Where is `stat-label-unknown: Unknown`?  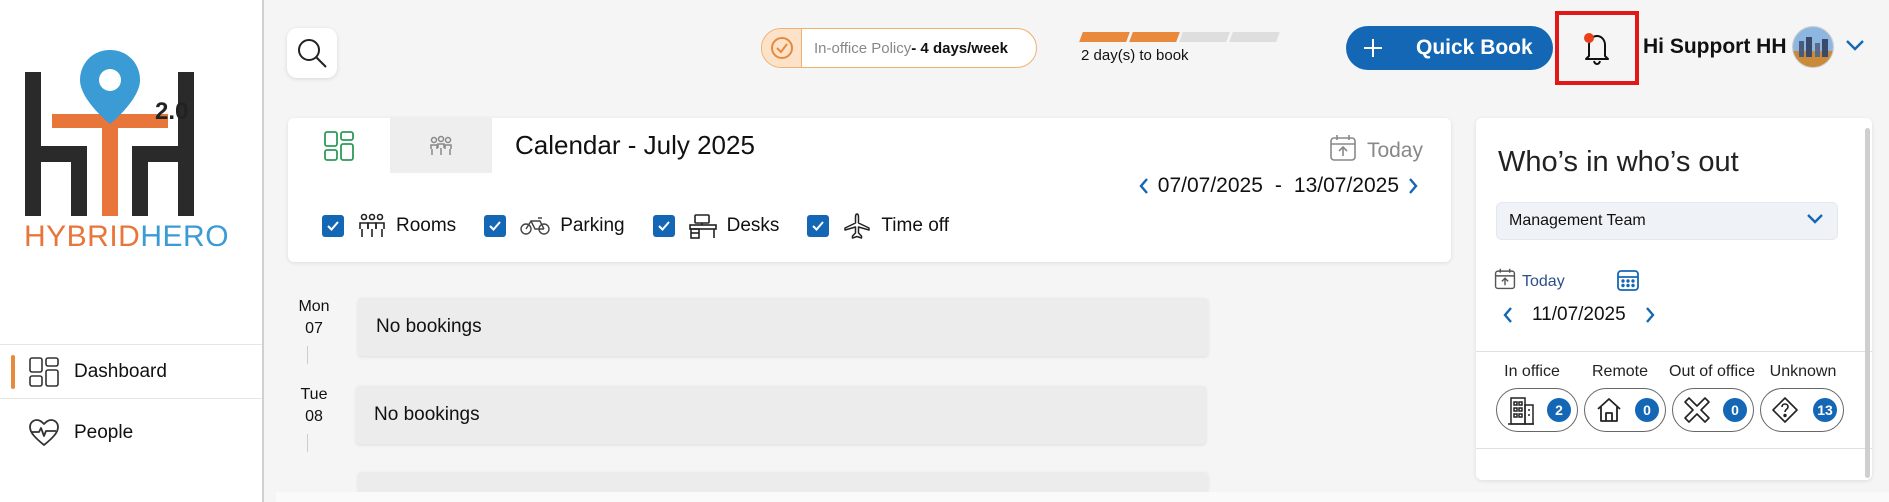
stat-label-unknown: Unknown is located at coordinates (1803, 371).